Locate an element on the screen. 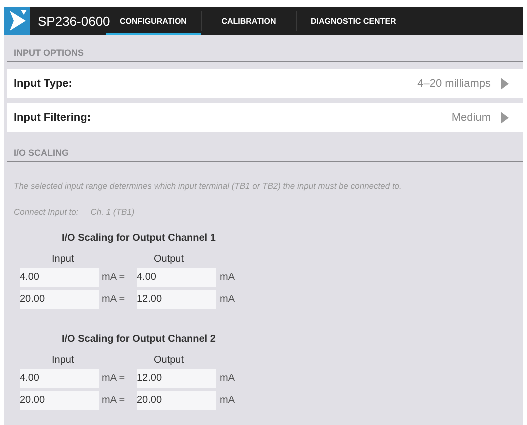  section-heading: INPUT OPTIONS is located at coordinates (265, 55).